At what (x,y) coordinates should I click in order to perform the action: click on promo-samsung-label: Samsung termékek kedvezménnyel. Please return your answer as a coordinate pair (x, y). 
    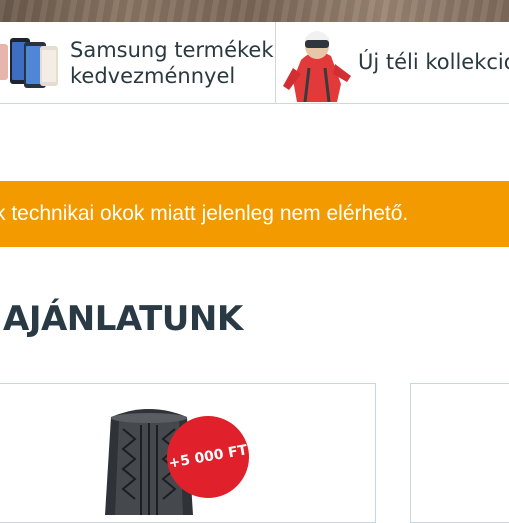
    Looking at the image, I should click on (172, 63).